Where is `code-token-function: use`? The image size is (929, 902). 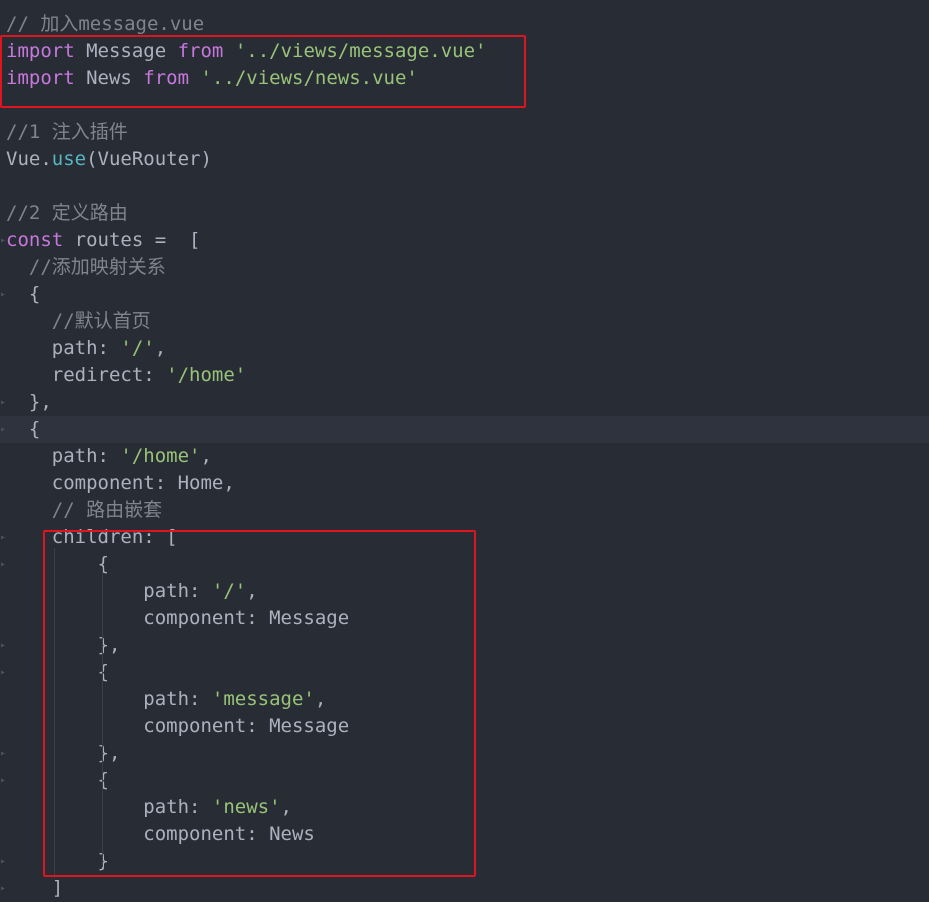
code-token-function: use is located at coordinates (69, 159).